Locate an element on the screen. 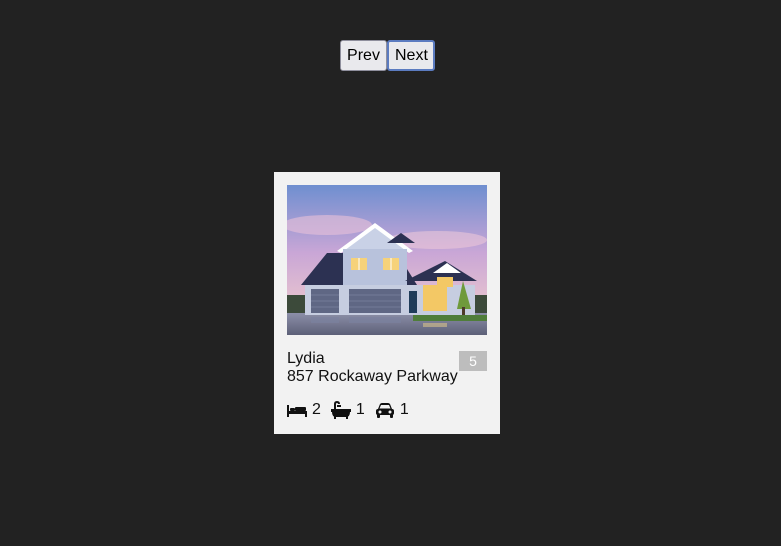 This screenshot has height=546, width=781. listing-card: Lydia 857 Rockaway Parkway 5 2 1 1 is located at coordinates (387, 303).